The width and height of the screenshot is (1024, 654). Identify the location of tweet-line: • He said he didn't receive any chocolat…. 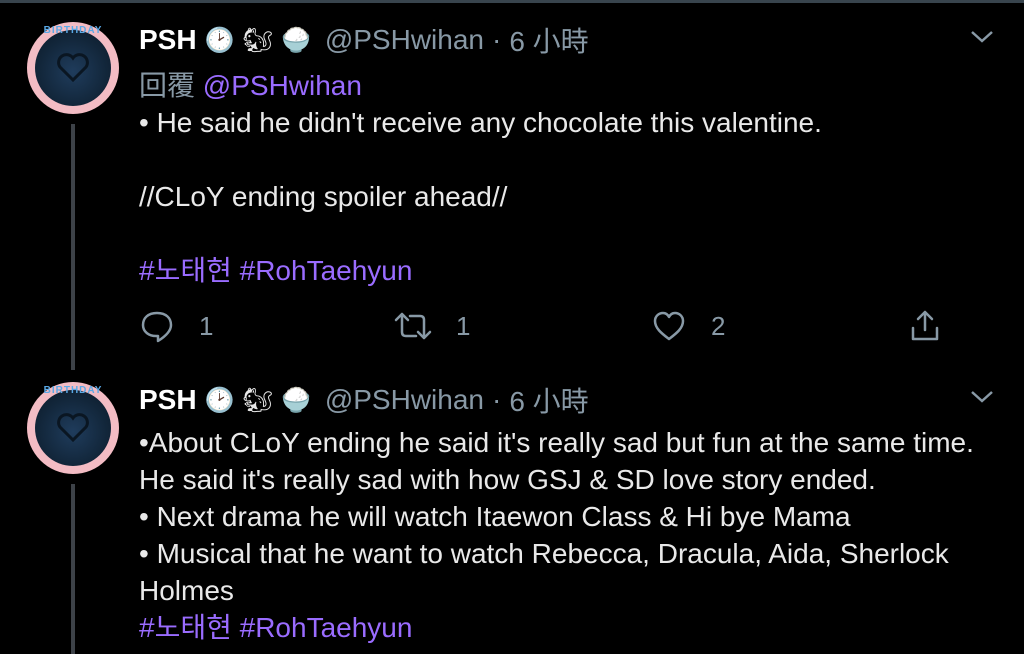
(480, 122).